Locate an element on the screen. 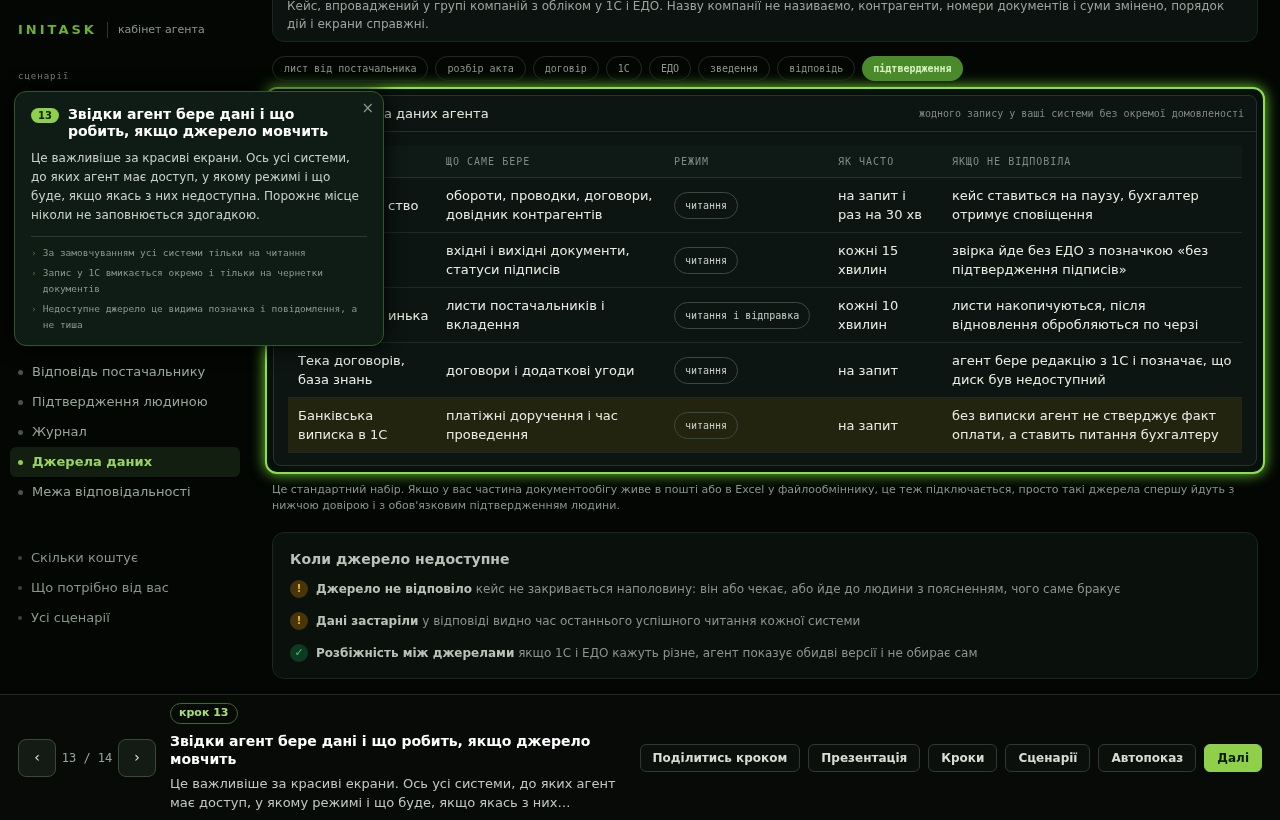  table-cell: листи постачальників і вкладення is located at coordinates (525, 315).